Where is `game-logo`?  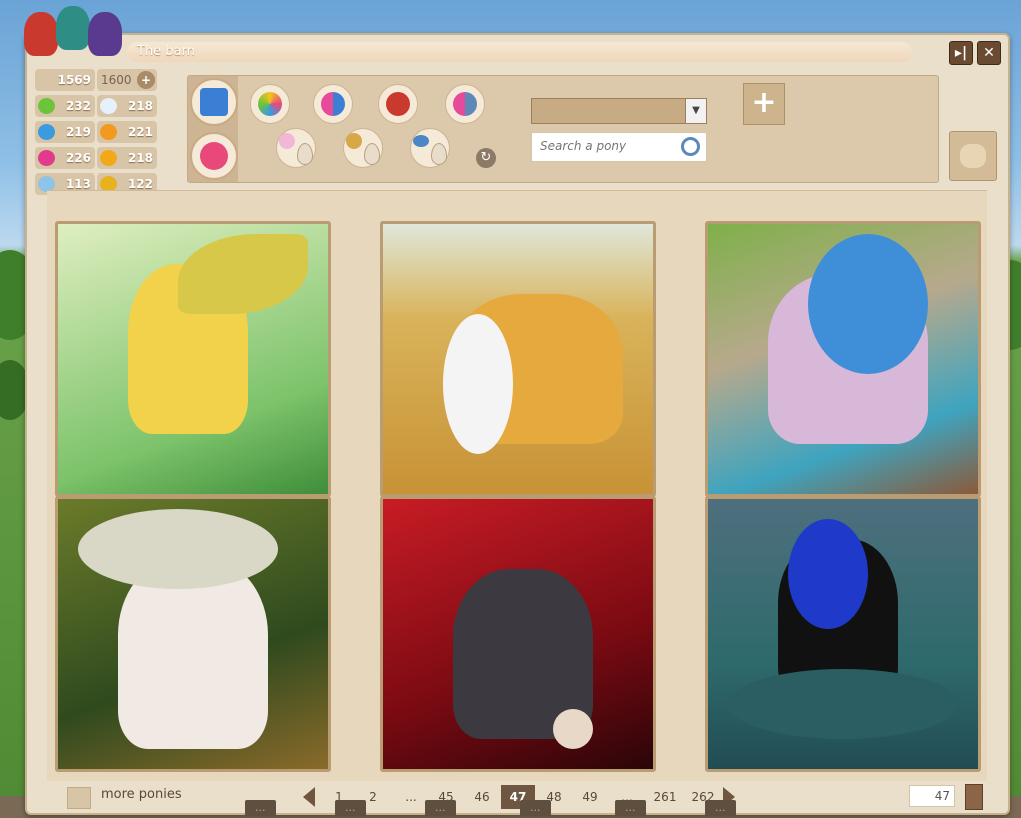 game-logo is located at coordinates (74, 34).